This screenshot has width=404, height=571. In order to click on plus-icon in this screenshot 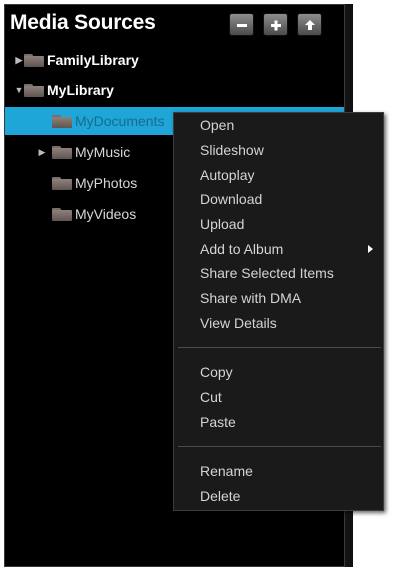, I will do `click(275, 25)`.